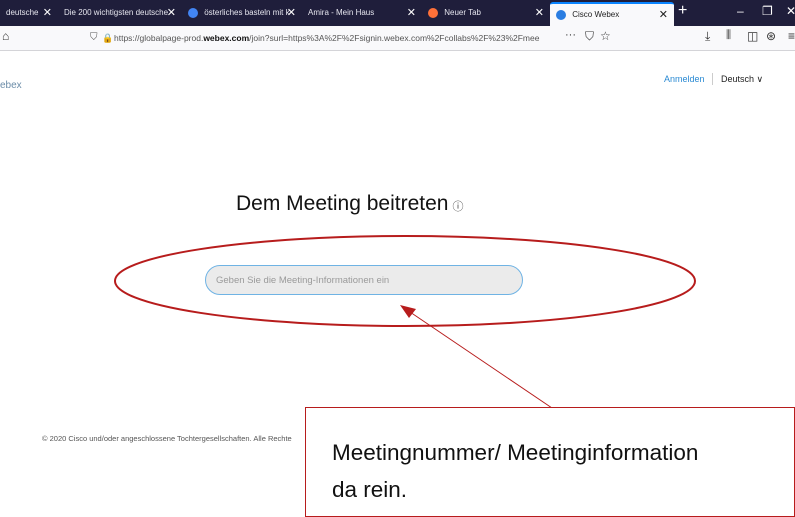  Describe the element at coordinates (370, 489) in the screenshot. I see `callout-line-2: da rein.` at that location.